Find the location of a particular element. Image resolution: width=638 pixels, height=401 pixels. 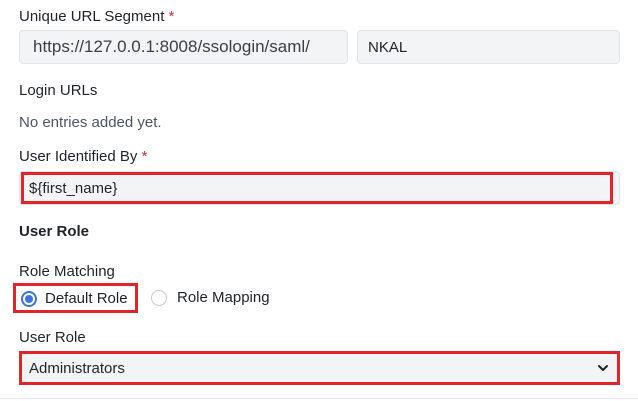

url-prefix-field: https://127.0.0.1:8008/ssologin/saml/ is located at coordinates (183, 47).